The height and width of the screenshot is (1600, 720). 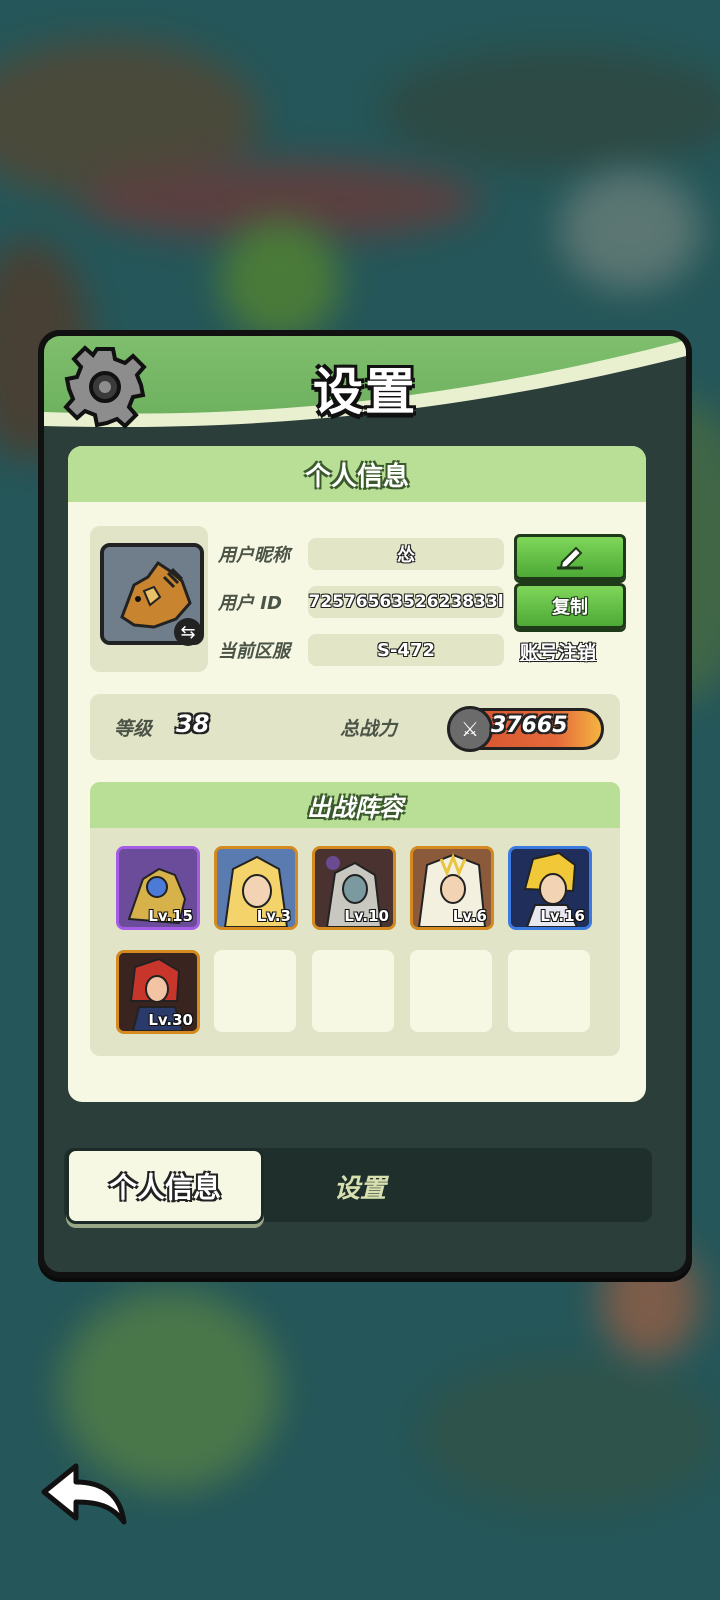 I want to click on swap-arrows-icon: ⇆, so click(x=188, y=632).